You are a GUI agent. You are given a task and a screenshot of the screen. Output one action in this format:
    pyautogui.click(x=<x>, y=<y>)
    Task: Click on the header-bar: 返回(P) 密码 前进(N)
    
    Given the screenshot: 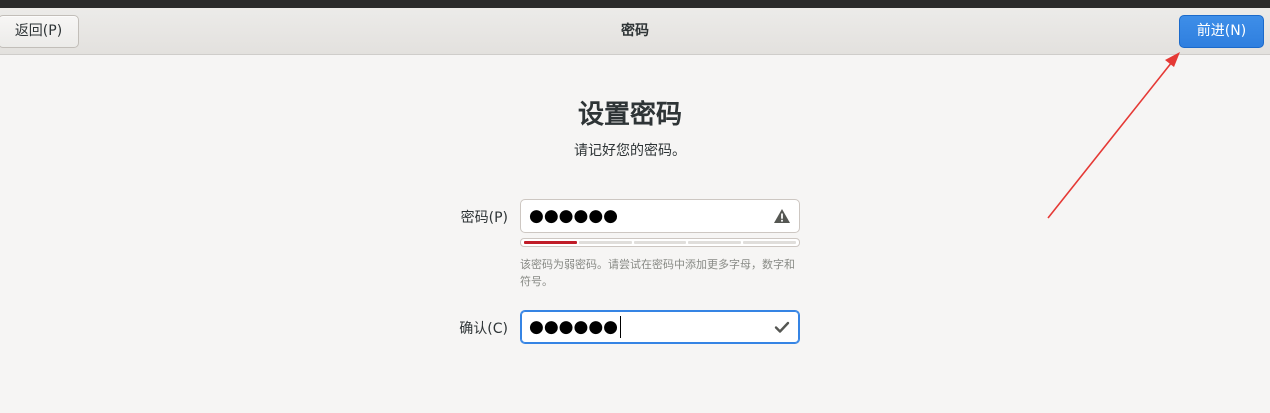 What is the action you would take?
    pyautogui.click(x=635, y=31)
    